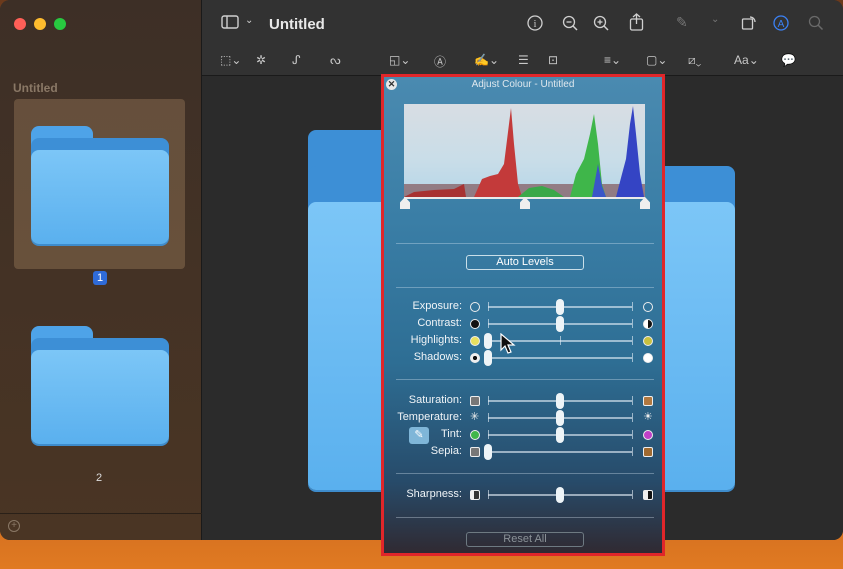  What do you see at coordinates (601, 25) in the screenshot?
I see `zoom-in-icon` at bounding box center [601, 25].